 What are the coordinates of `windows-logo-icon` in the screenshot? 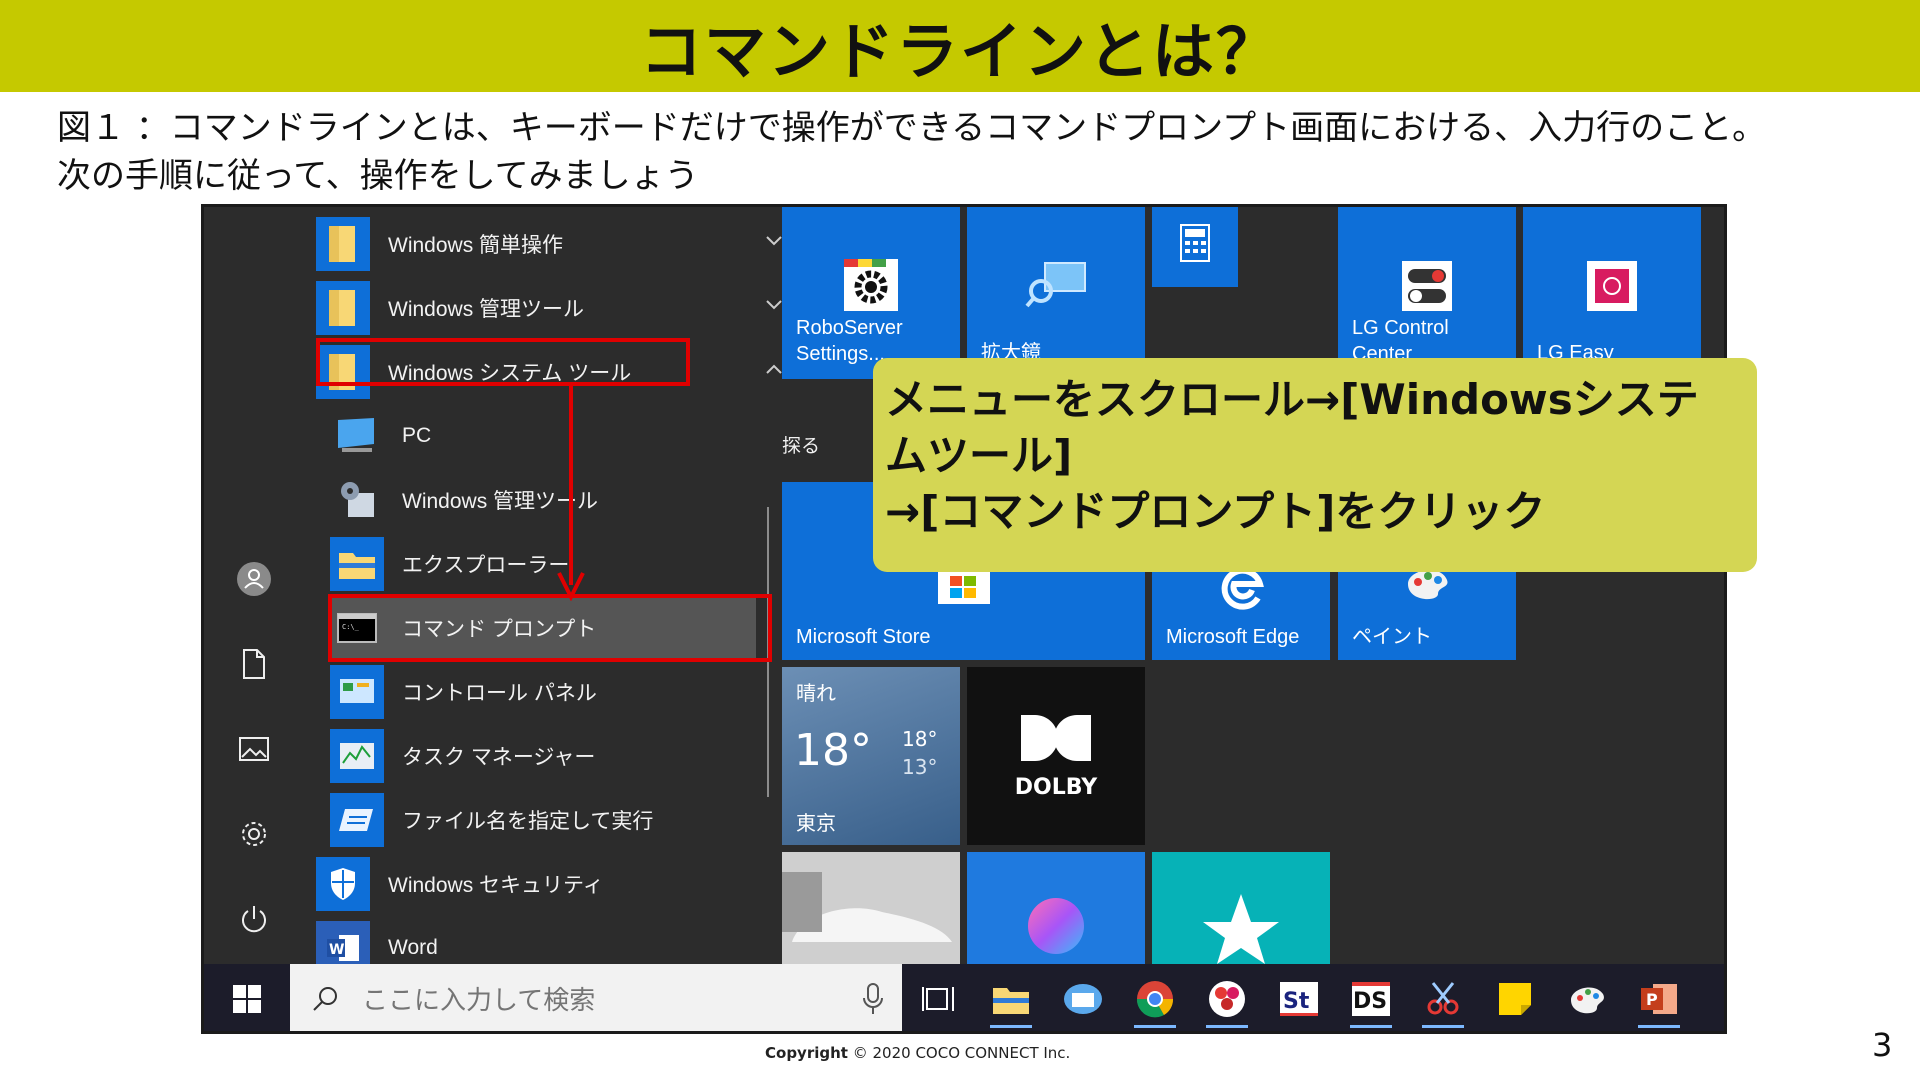 It's located at (247, 999).